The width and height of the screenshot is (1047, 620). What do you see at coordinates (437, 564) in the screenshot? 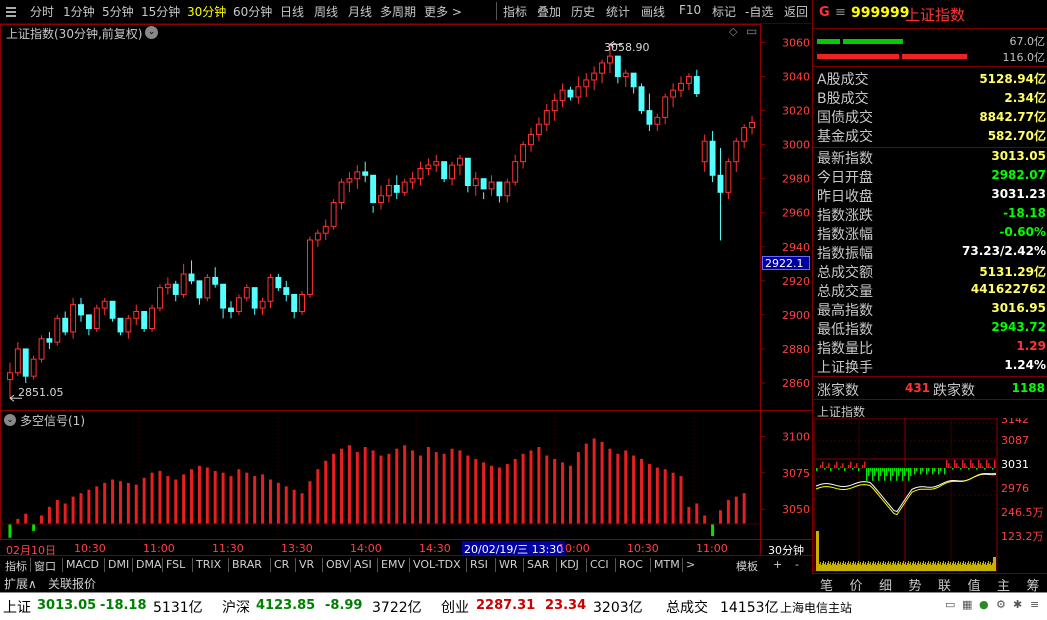
I see `indicator-tab: VOL-TDX` at bounding box center [437, 564].